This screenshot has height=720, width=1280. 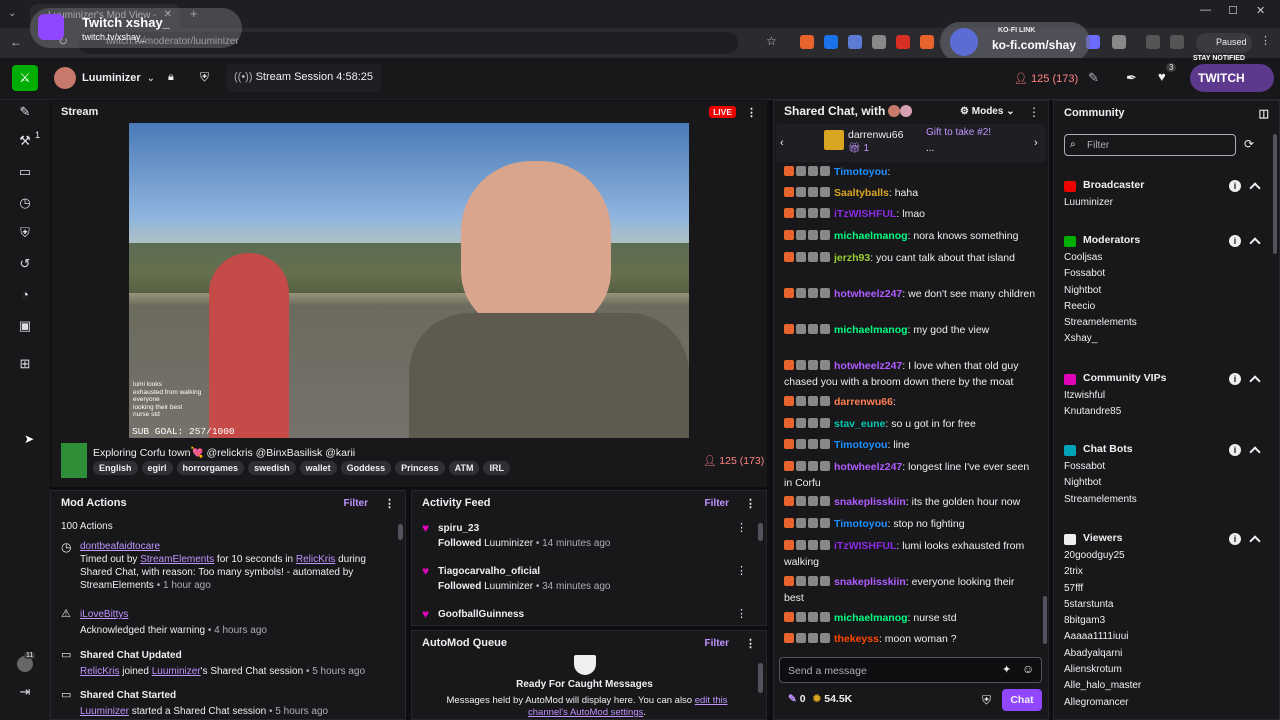 I want to click on chat-username: jerzh93, so click(x=852, y=258).